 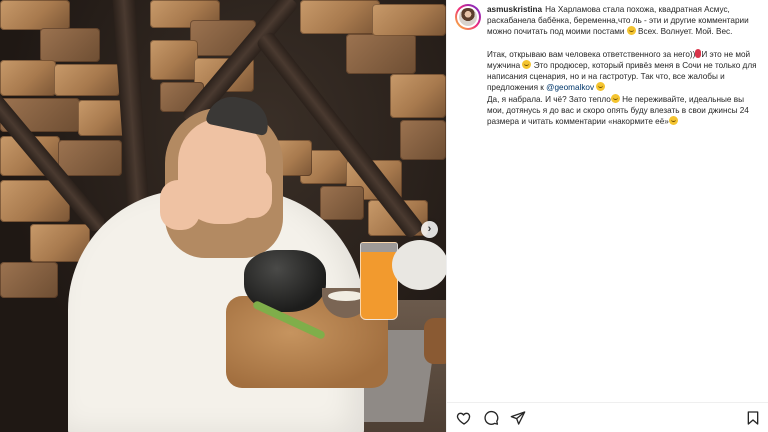 I want to click on avatar, so click(x=468, y=17).